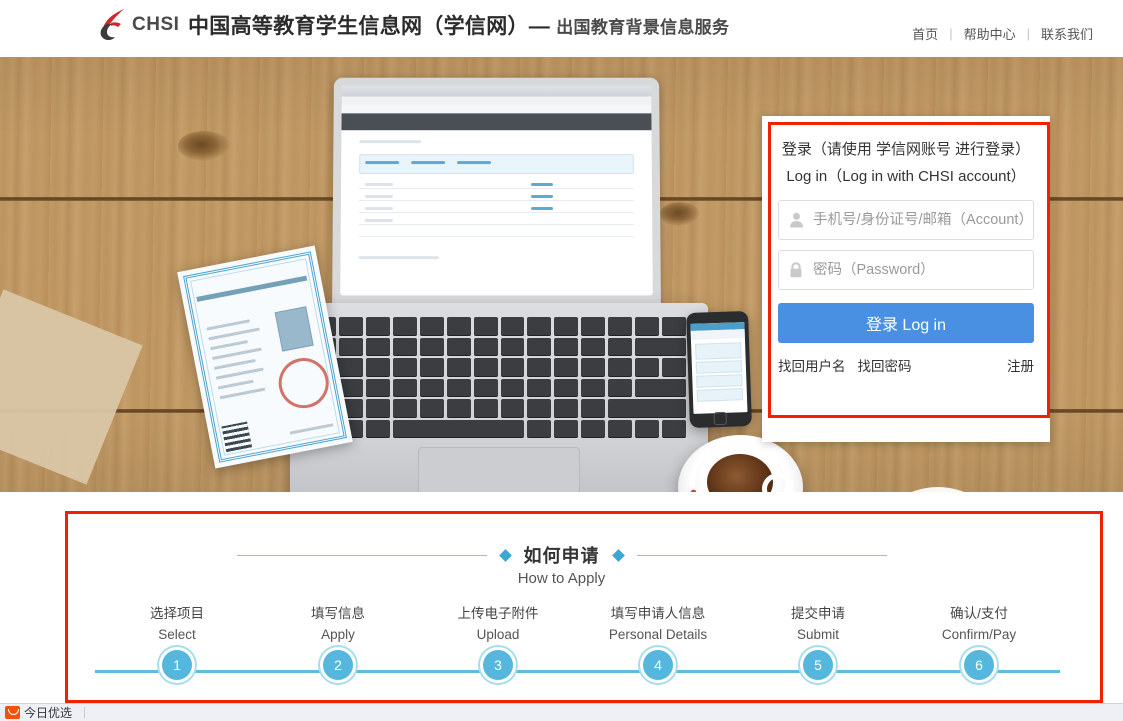 The height and width of the screenshot is (721, 1123). I want to click on section-title-row: 如何申请, so click(561, 555).